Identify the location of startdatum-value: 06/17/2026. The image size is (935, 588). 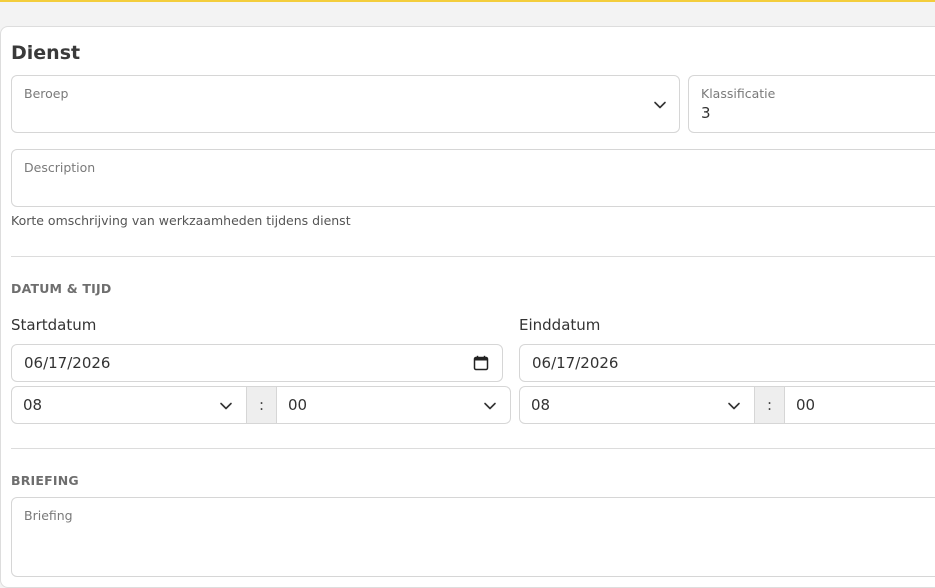
(67, 363).